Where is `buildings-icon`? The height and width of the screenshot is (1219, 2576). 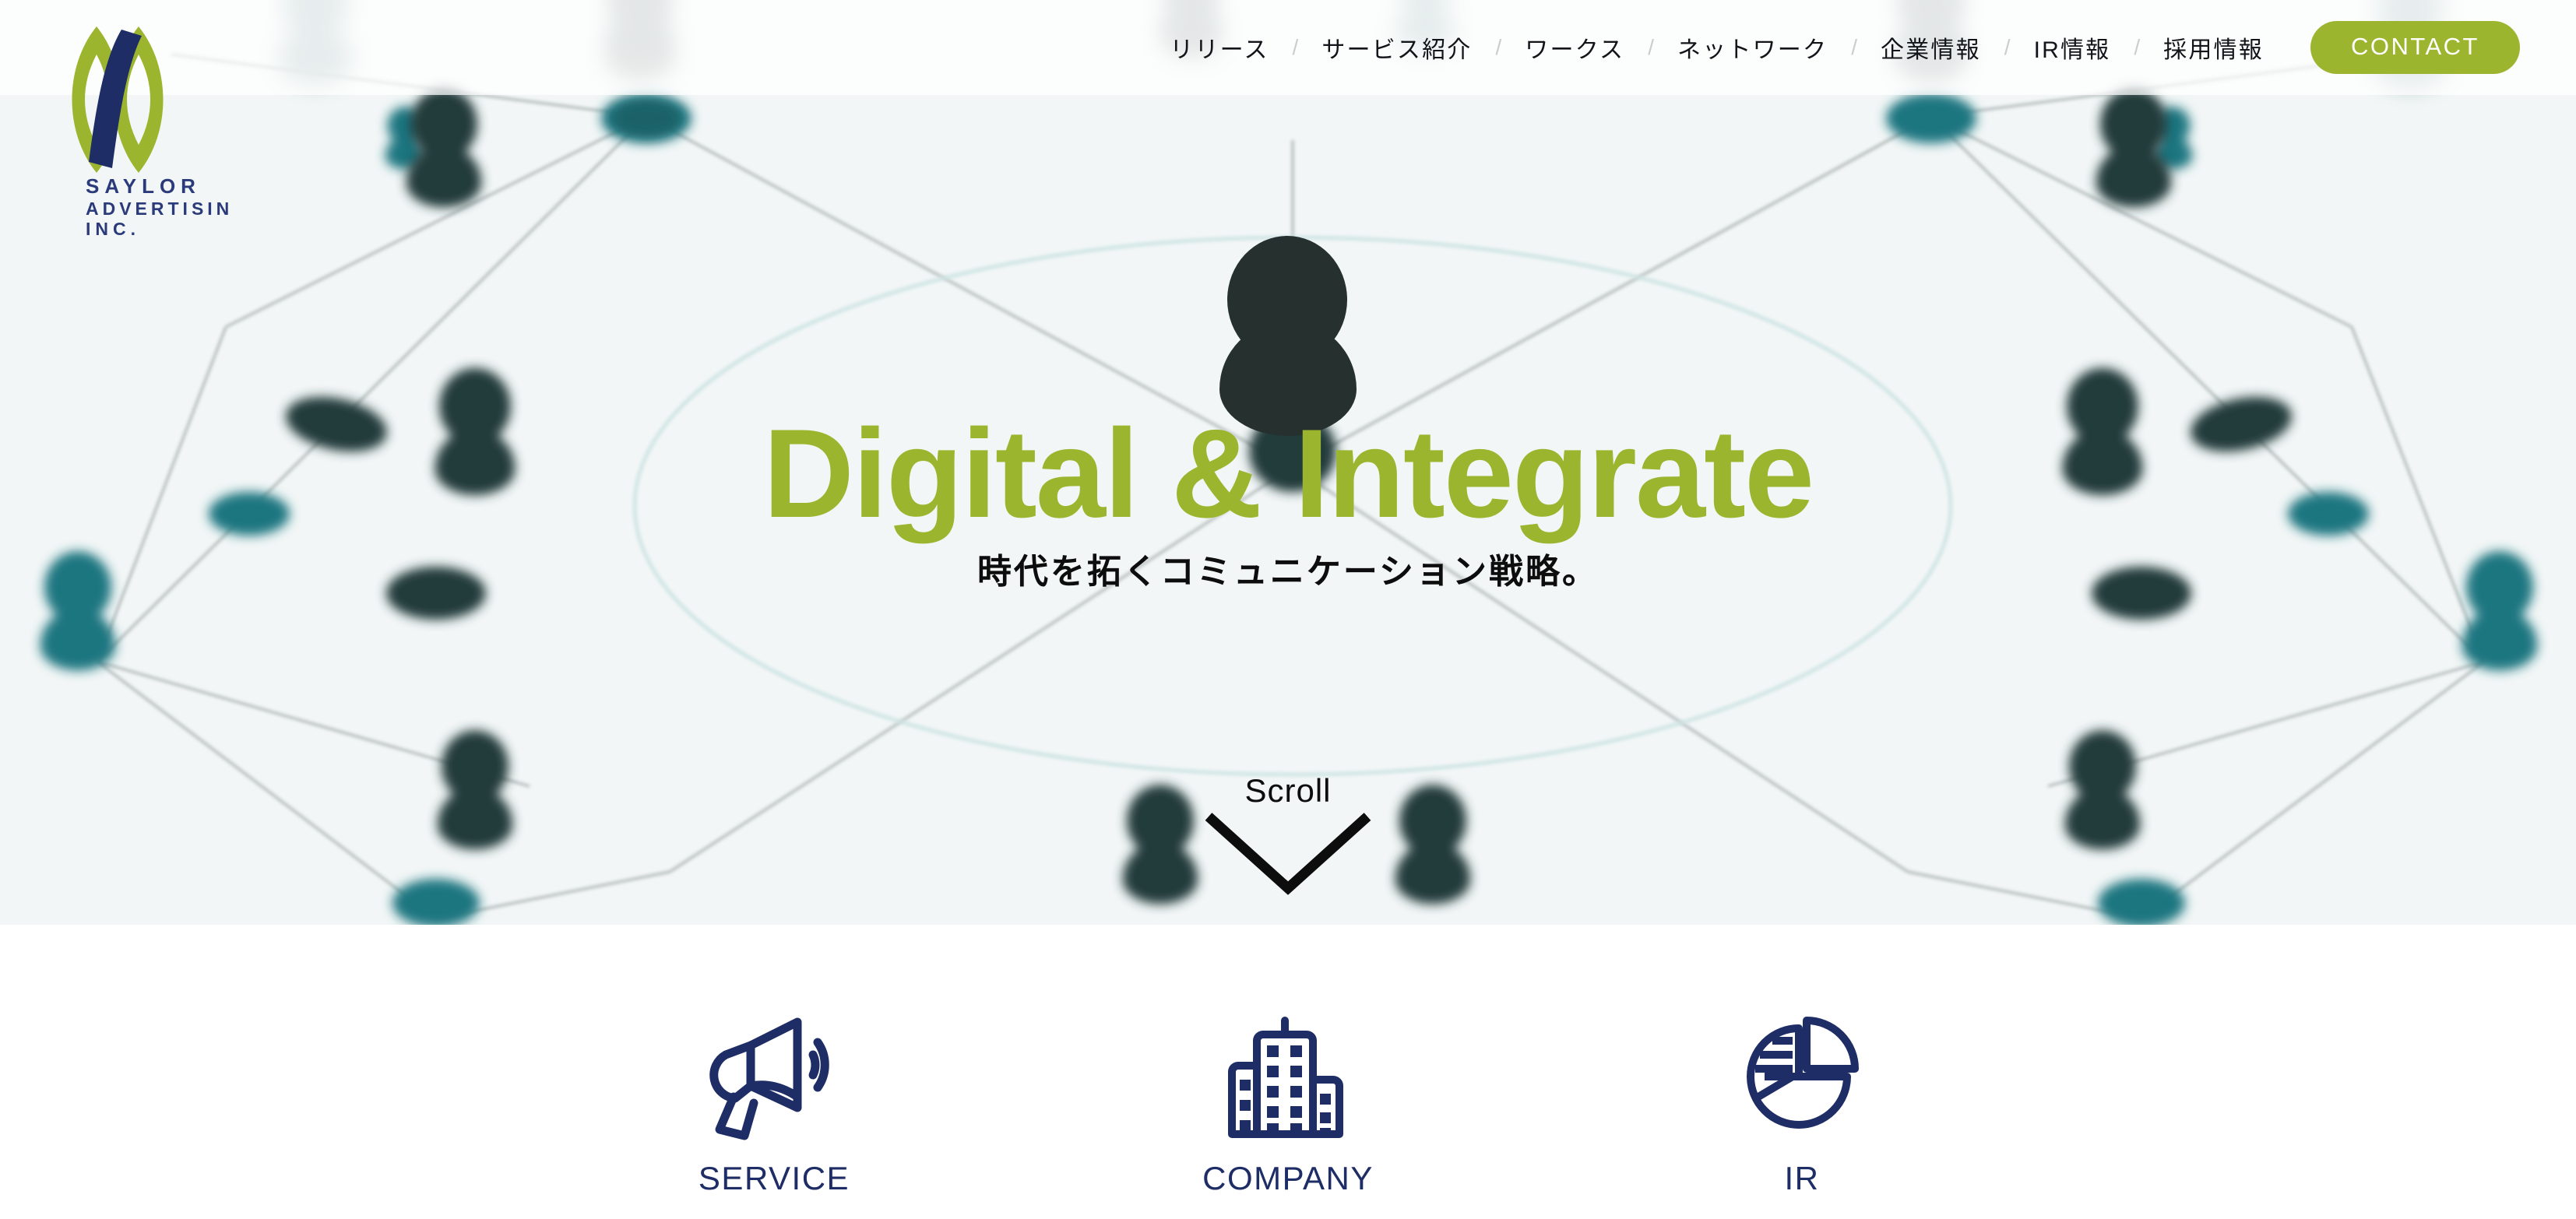
buildings-icon is located at coordinates (1288, 1076).